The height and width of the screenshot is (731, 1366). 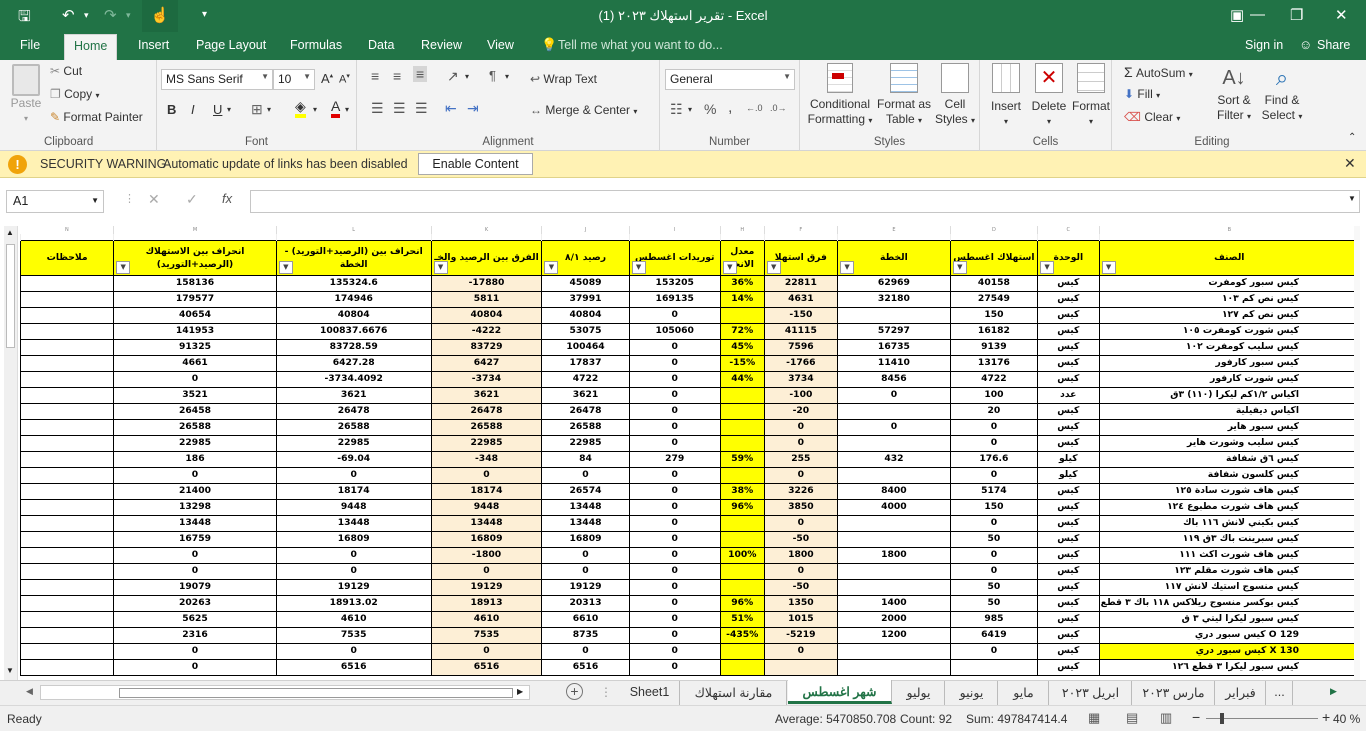 I want to click on align-left-icon: ☰, so click(x=377, y=108).